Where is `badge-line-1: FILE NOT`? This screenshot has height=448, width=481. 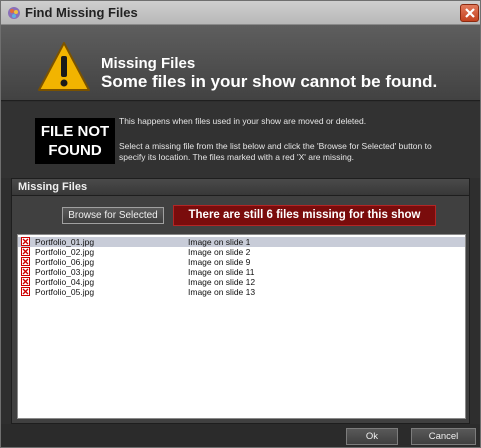
badge-line-1: FILE NOT is located at coordinates (75, 131).